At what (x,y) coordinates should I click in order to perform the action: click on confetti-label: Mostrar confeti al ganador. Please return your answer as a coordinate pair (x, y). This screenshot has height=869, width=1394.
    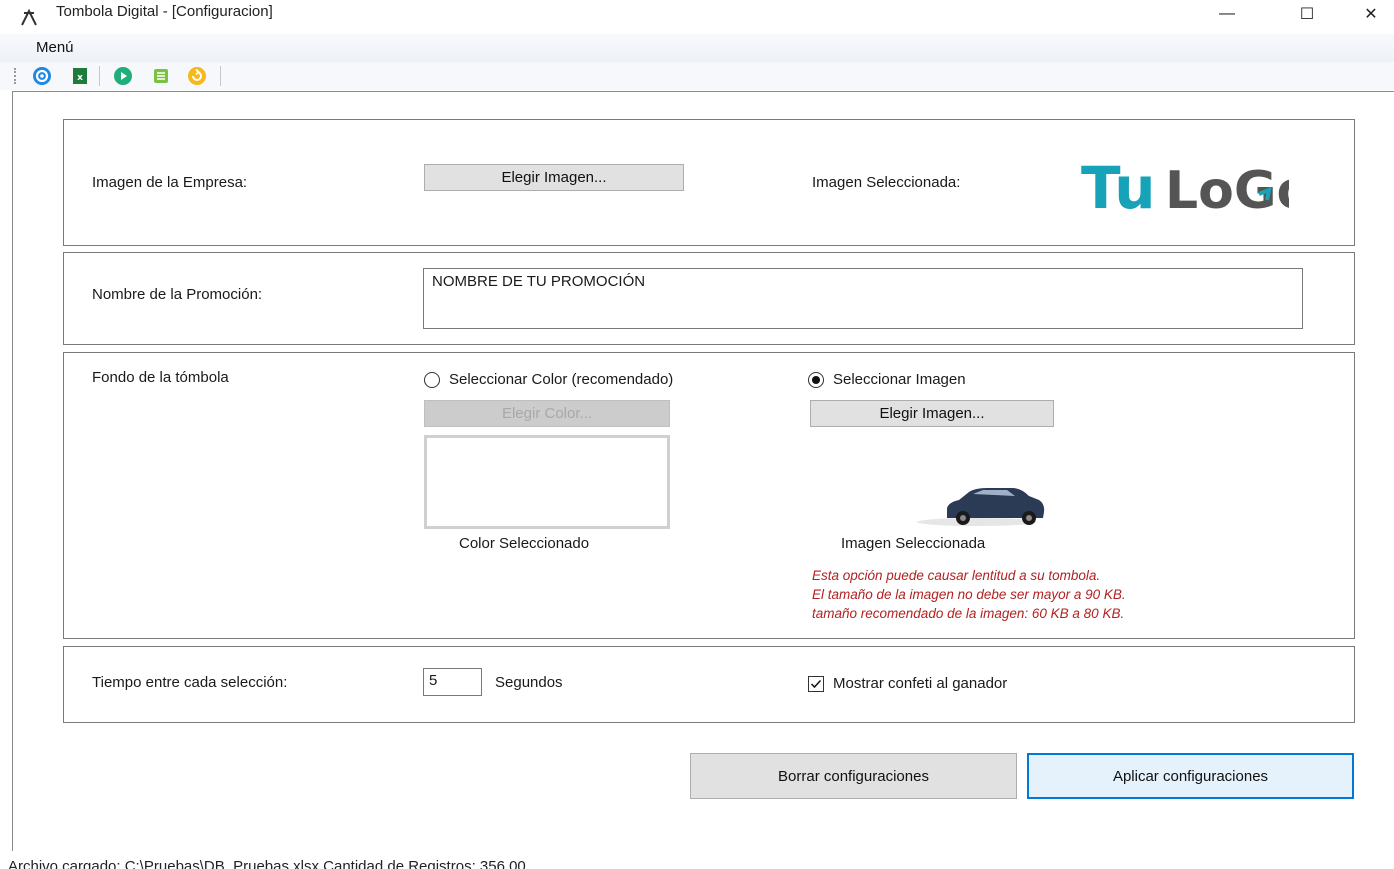
    Looking at the image, I should click on (920, 683).